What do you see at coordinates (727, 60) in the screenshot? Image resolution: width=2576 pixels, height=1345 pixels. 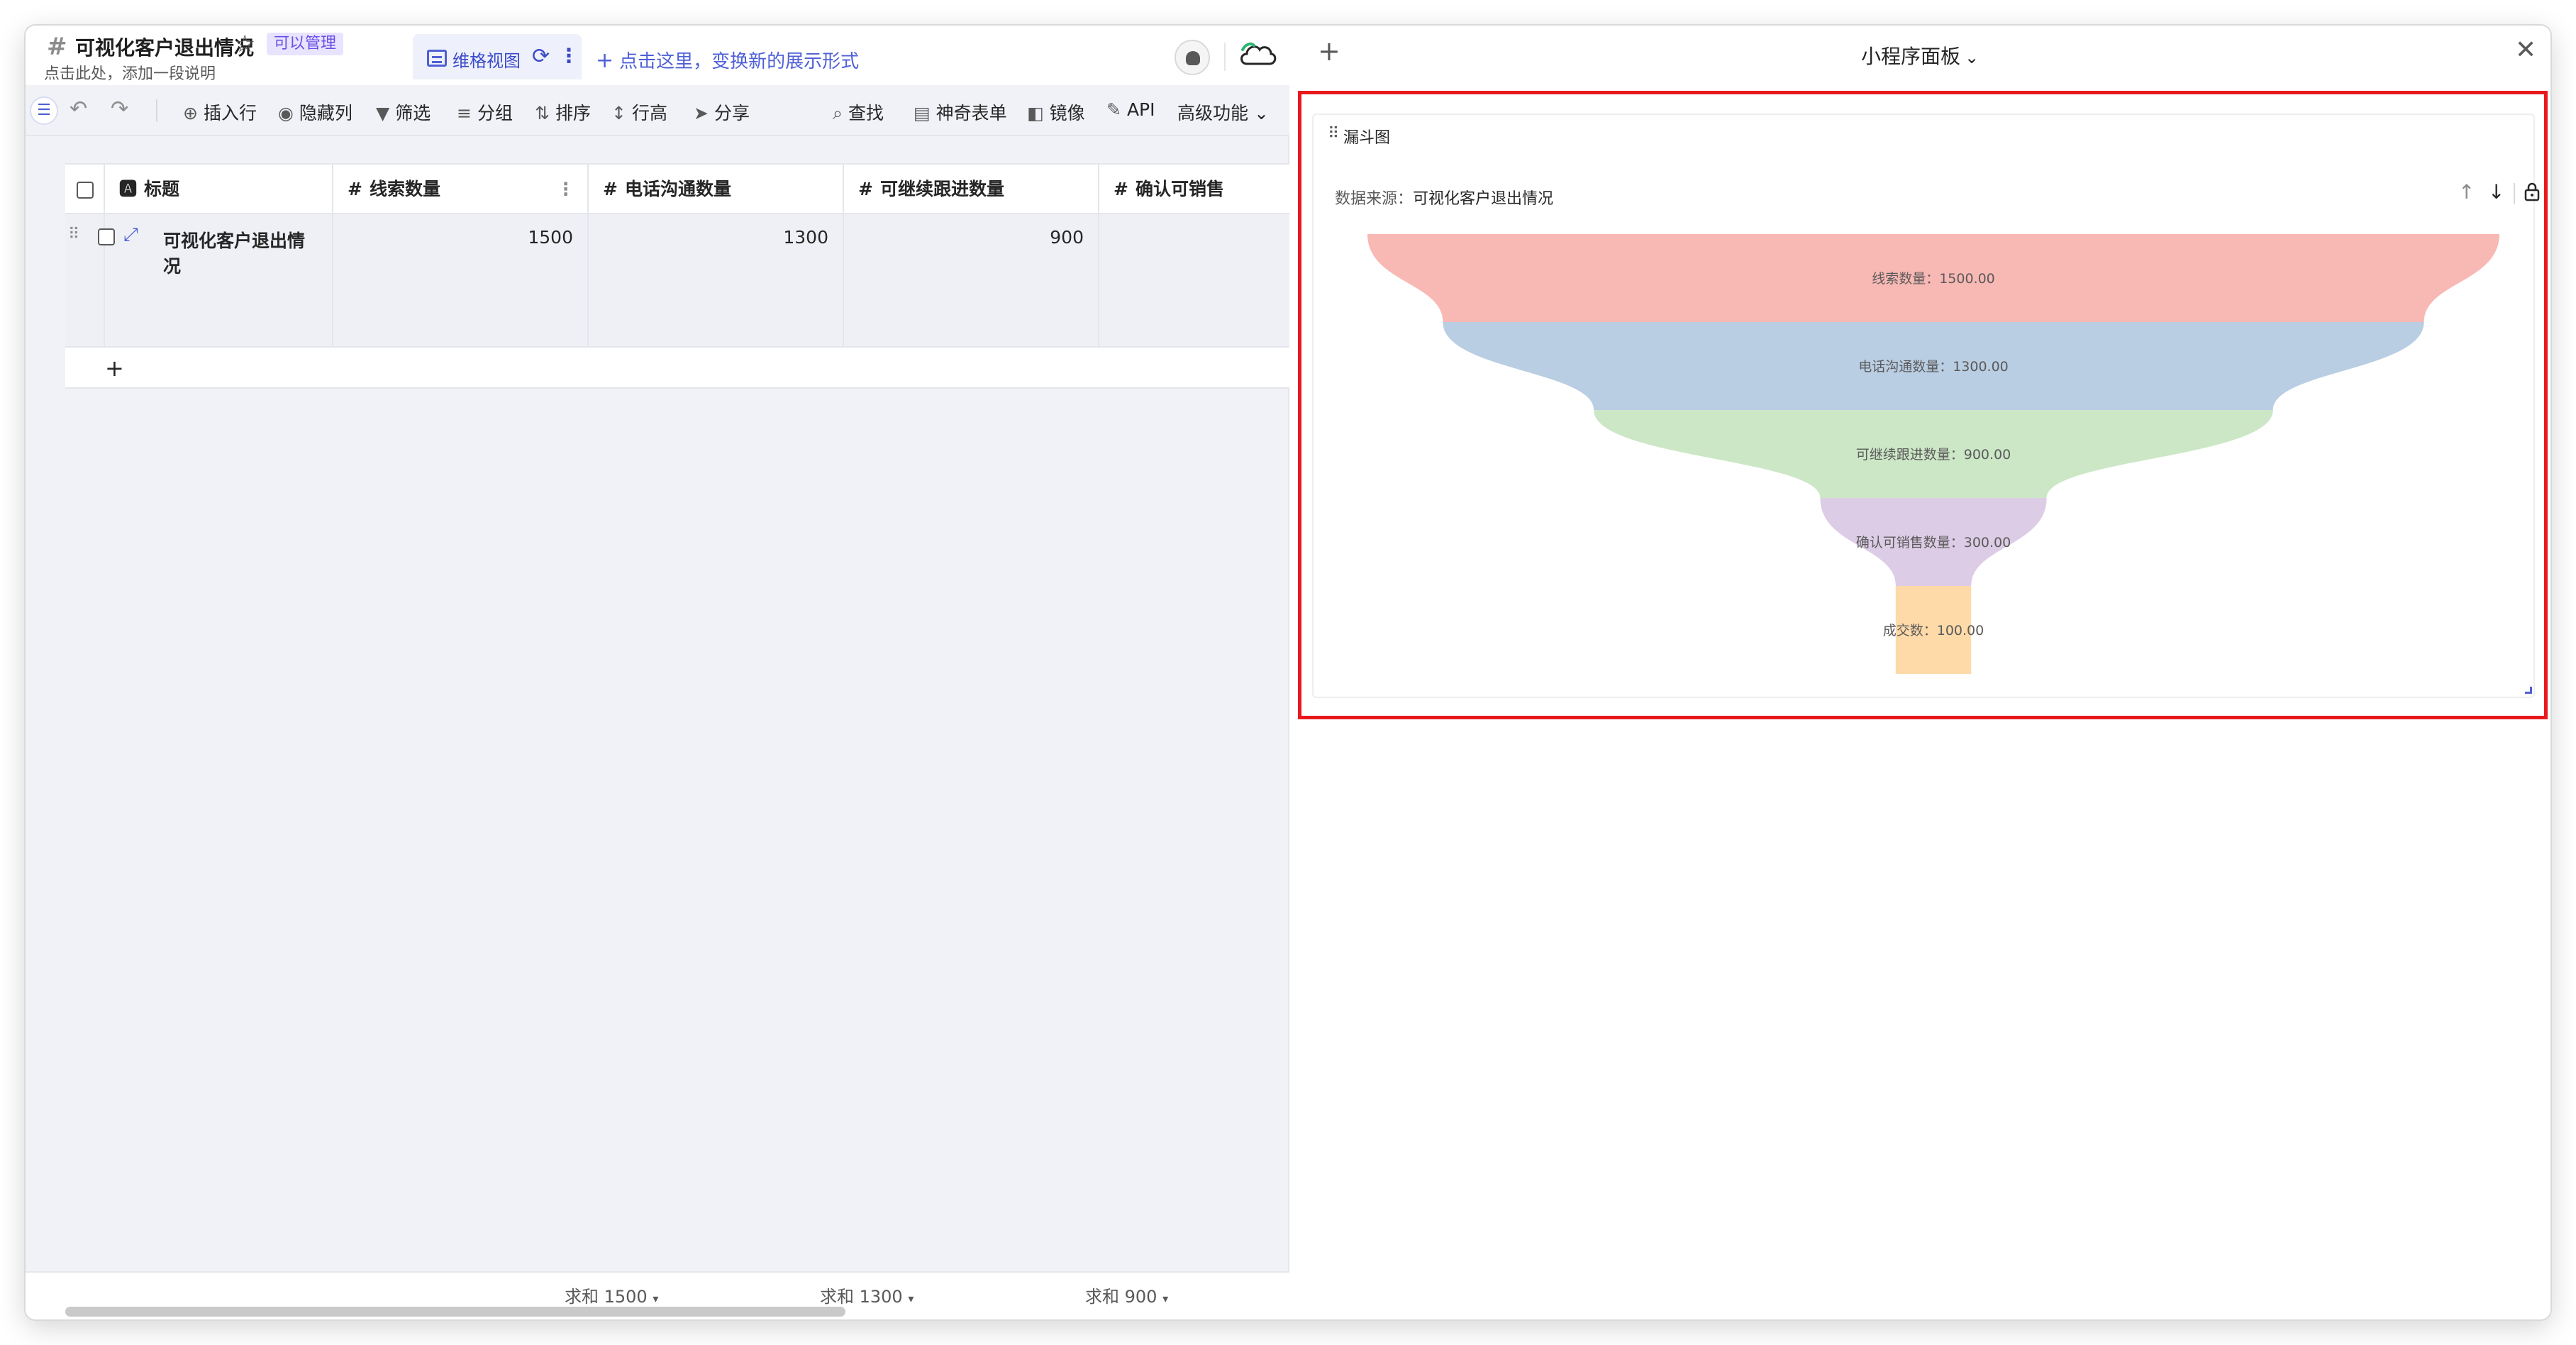 I see `add-view-button: + 点击这里，变换新的展示形式` at bounding box center [727, 60].